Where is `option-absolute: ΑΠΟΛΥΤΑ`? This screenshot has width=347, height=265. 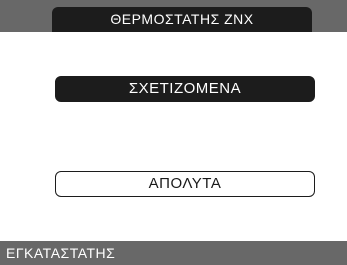 option-absolute: ΑΠΟΛΥΤΑ is located at coordinates (185, 184).